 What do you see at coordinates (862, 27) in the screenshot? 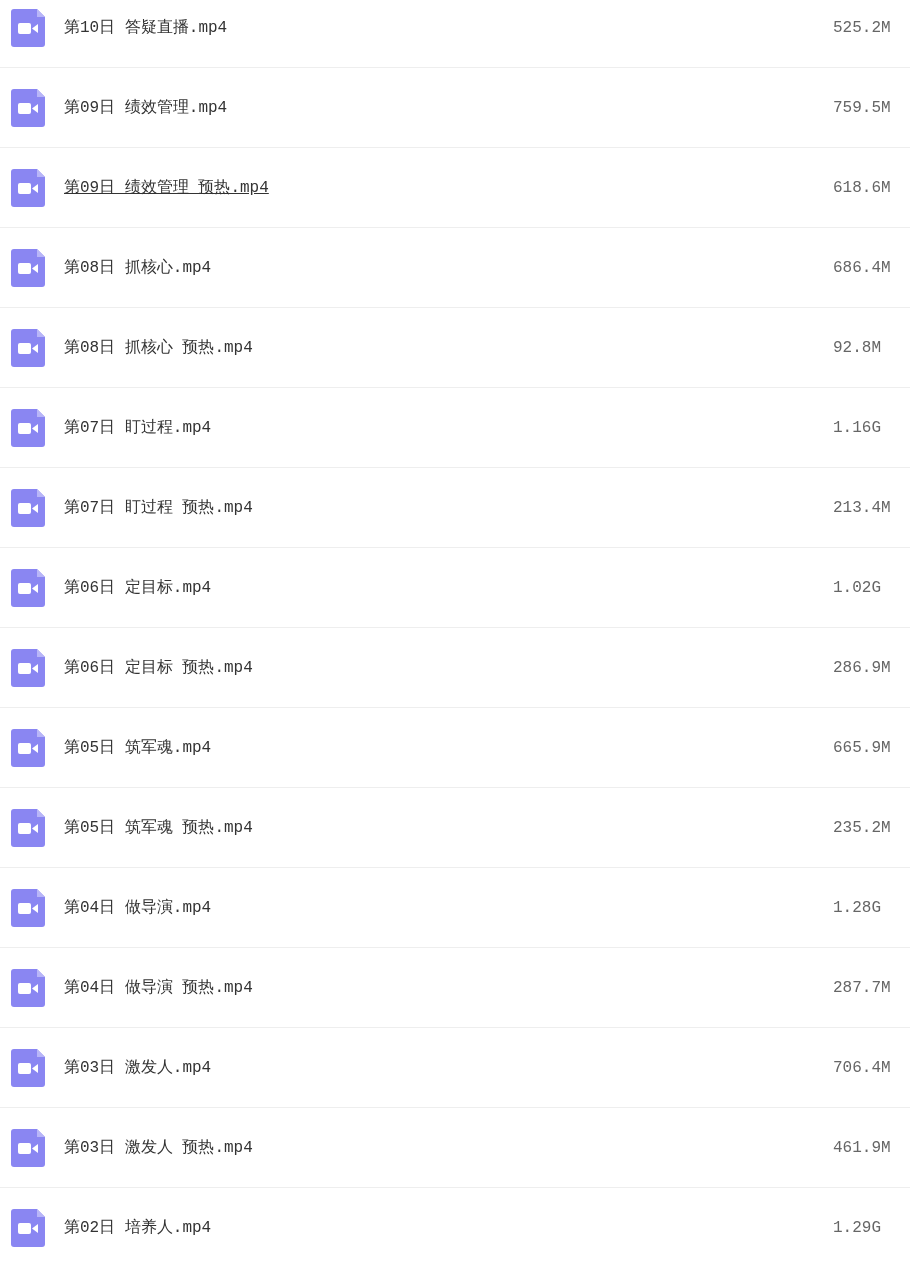
I see `file-size: 525.2M` at bounding box center [862, 27].